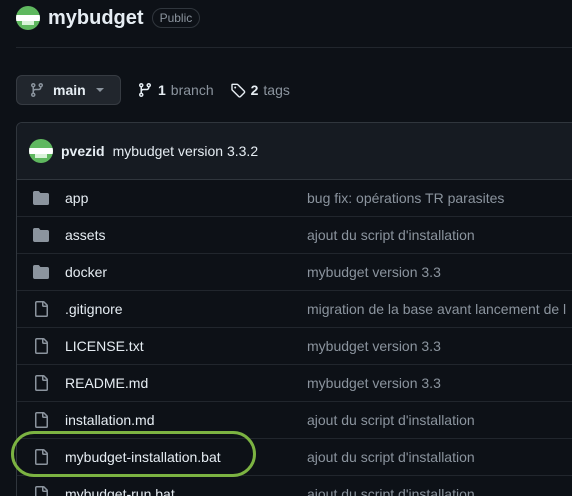  Describe the element at coordinates (99, 90) in the screenshot. I see `caret-down-icon` at that location.